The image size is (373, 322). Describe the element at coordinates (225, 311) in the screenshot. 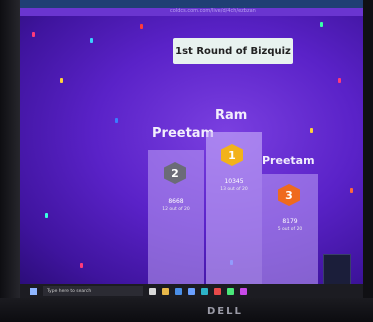

I see `dell-logo: DELL` at that location.